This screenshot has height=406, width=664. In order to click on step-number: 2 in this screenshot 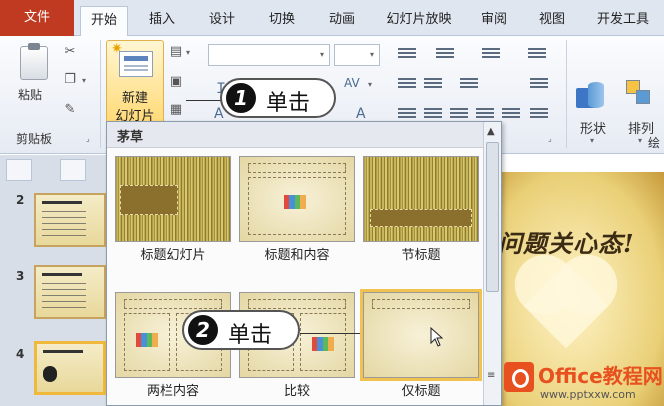, I will do `click(203, 330)`.